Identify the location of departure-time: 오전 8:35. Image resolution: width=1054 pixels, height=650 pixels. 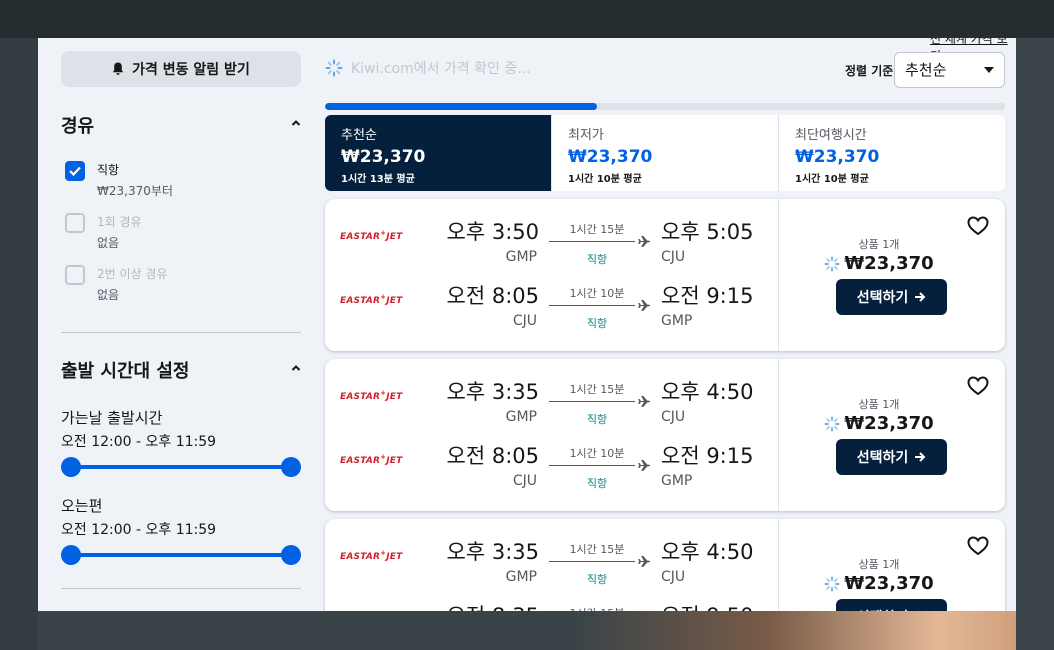
(493, 605).